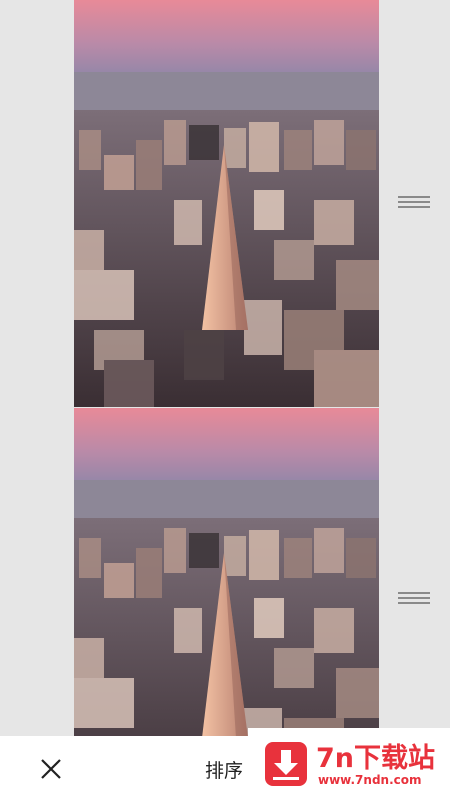 The image size is (450, 800). I want to click on close-icon-graphic, so click(51, 769).